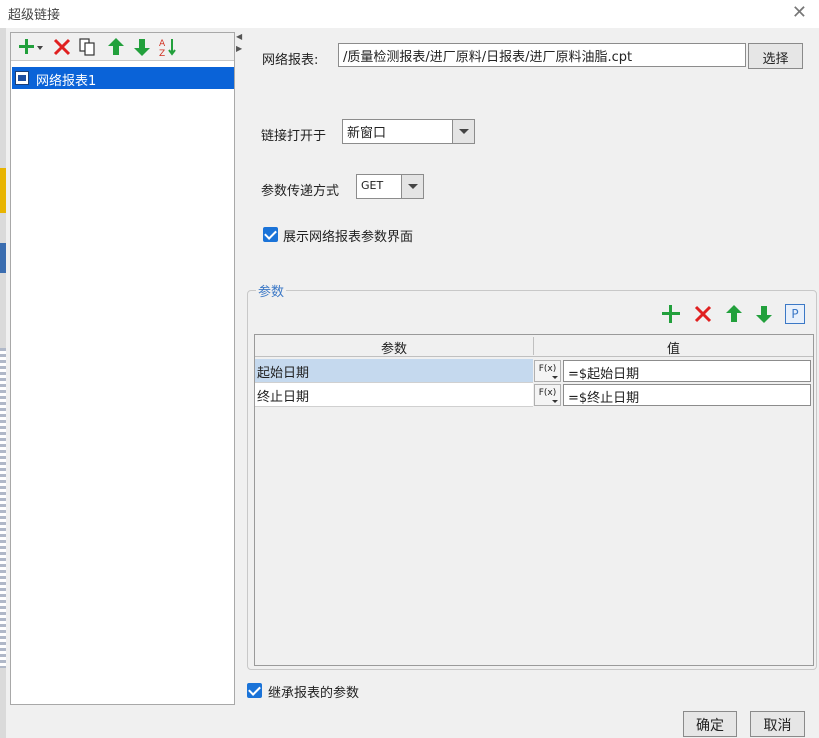  What do you see at coordinates (673, 349) in the screenshot?
I see `col-header-value: 值` at bounding box center [673, 349].